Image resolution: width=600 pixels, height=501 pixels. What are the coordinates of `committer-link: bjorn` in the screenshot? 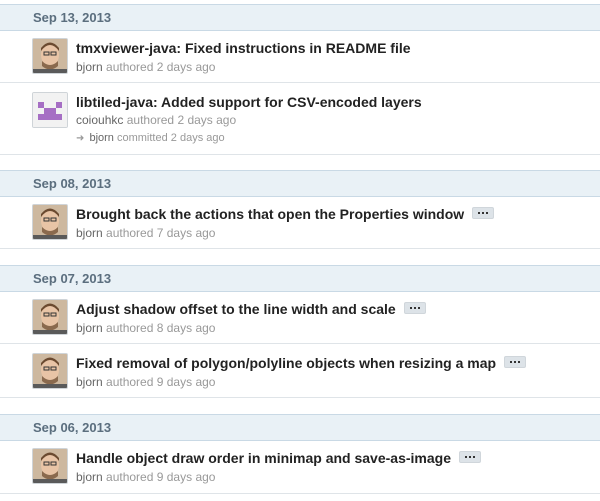 It's located at (101, 138).